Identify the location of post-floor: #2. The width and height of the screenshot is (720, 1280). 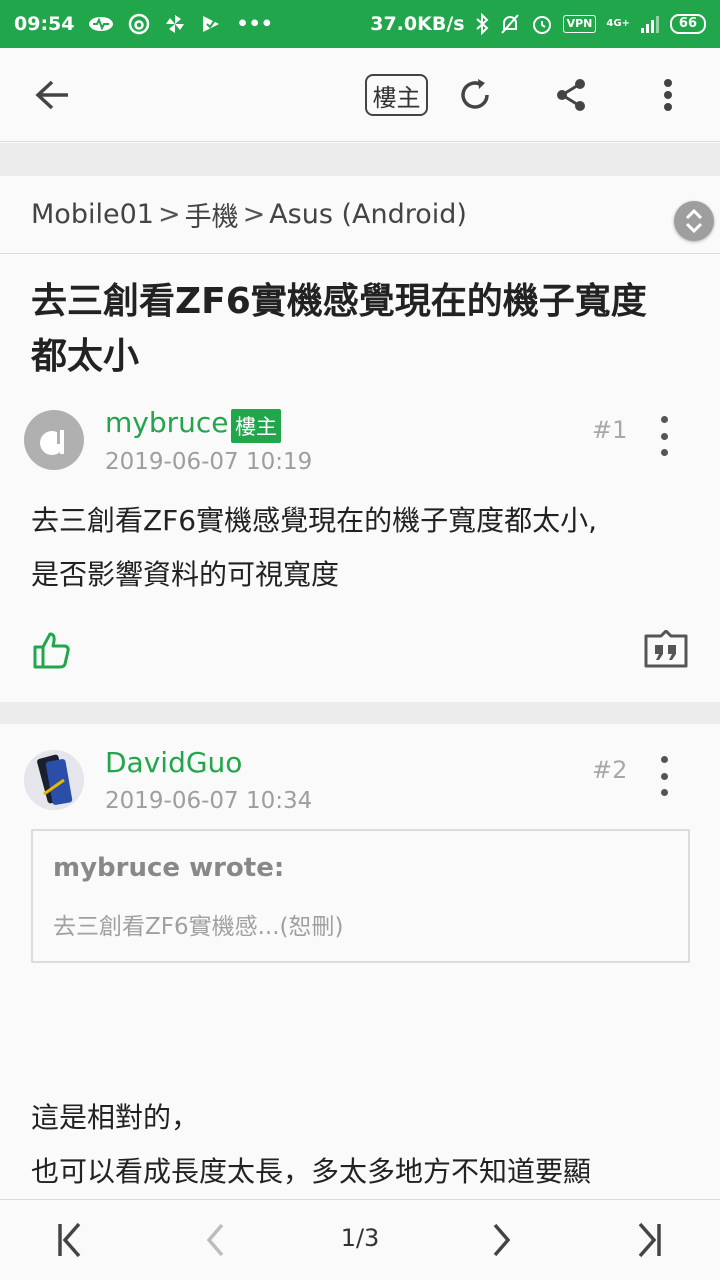
(610, 770).